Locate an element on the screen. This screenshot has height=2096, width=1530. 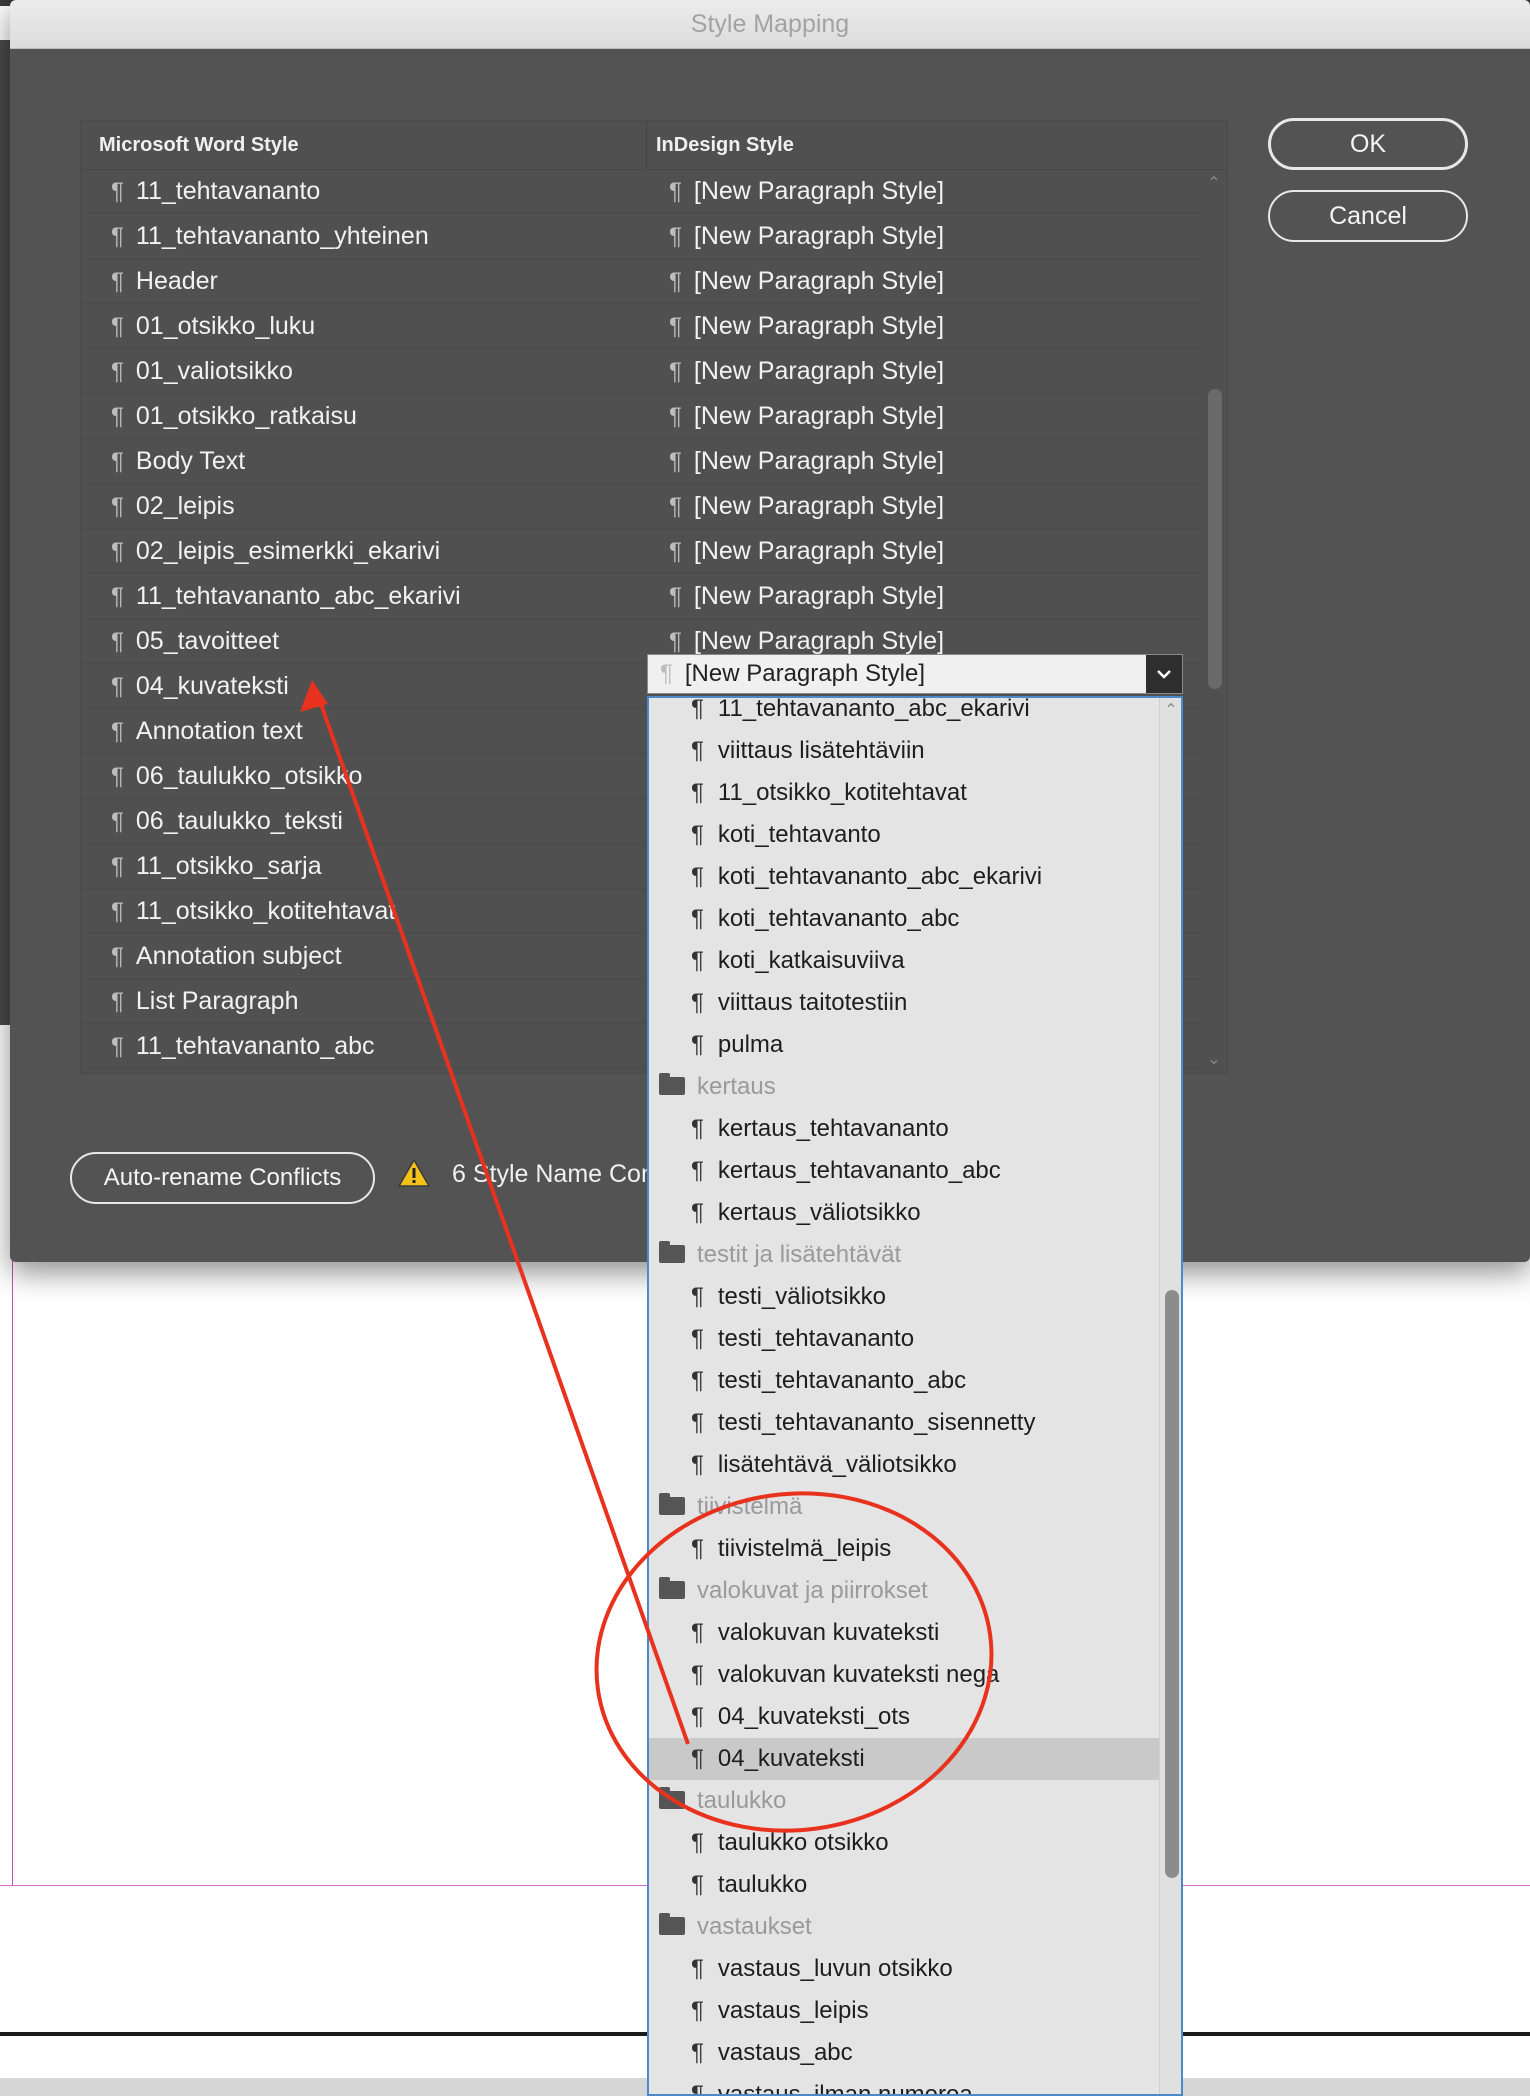
dropdown-option: ¶ 04_kuvateksti_ots is located at coordinates (904, 1717).